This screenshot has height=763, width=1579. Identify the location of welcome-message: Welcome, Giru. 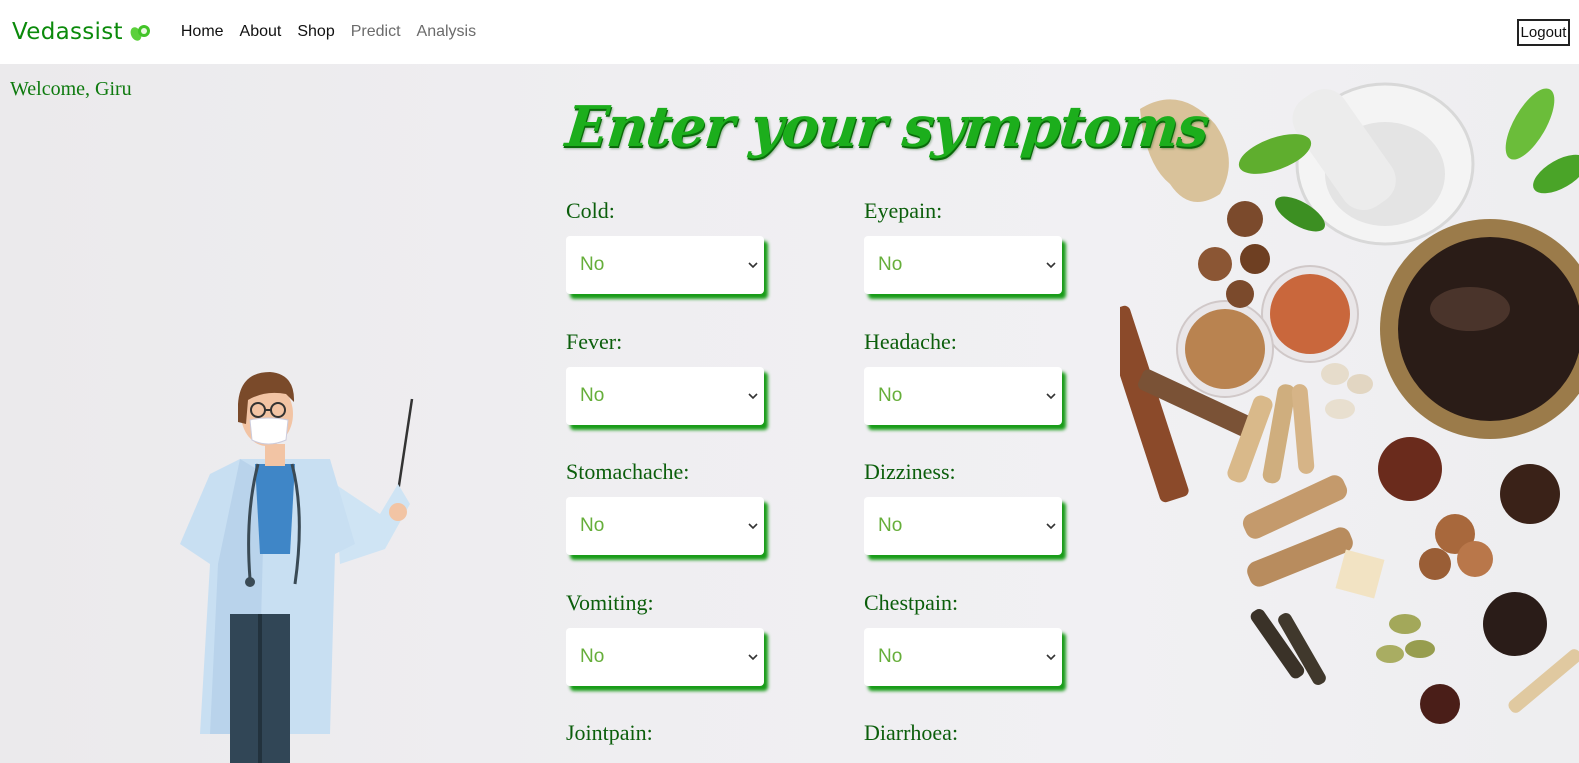
(71, 89).